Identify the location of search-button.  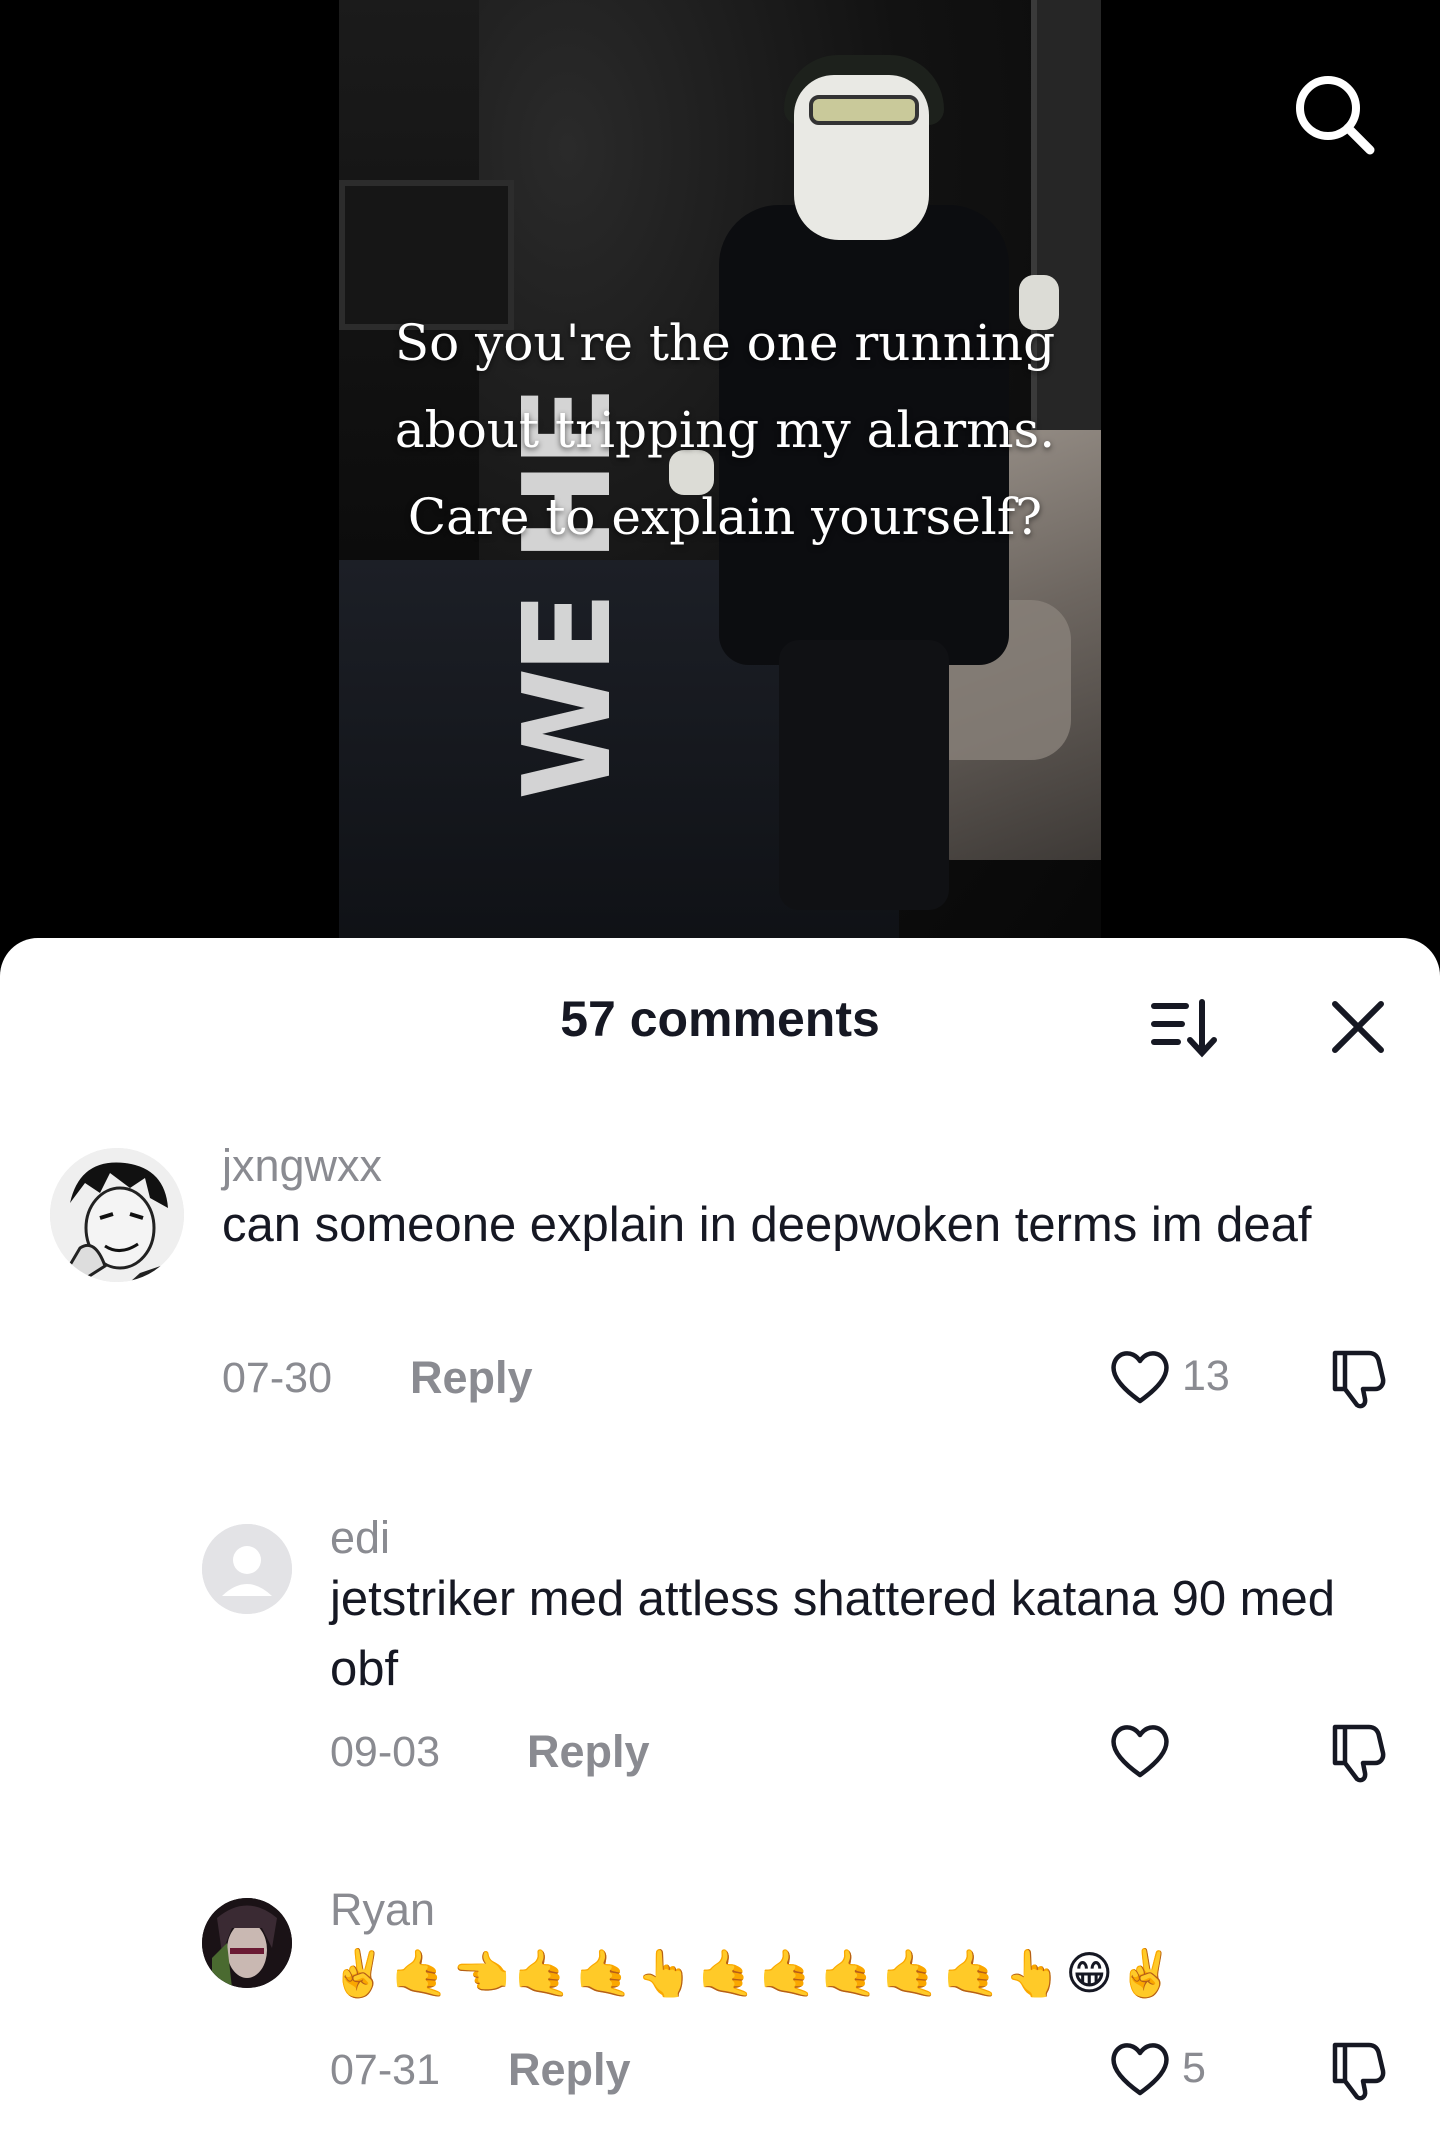
(1335, 115).